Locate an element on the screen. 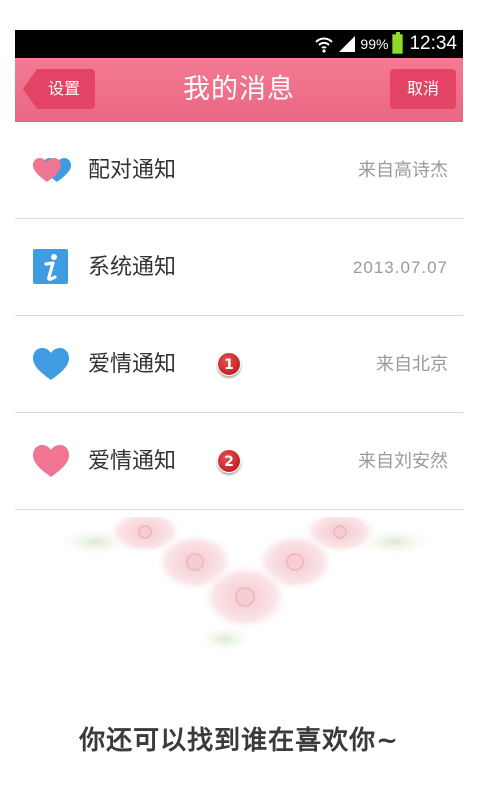 This screenshot has height=800, width=480. status-time: 12:34 is located at coordinates (433, 43).